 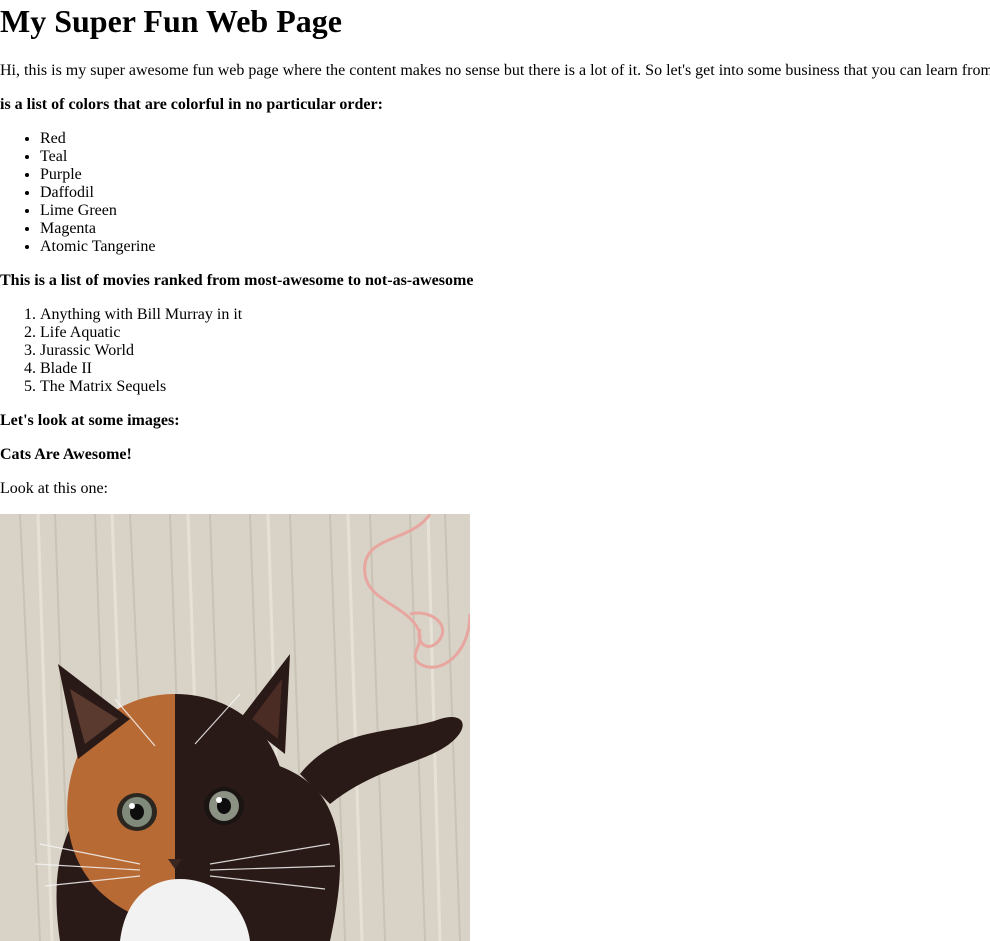 I want to click on images-heading: Let's look at some images:, so click(x=90, y=420).